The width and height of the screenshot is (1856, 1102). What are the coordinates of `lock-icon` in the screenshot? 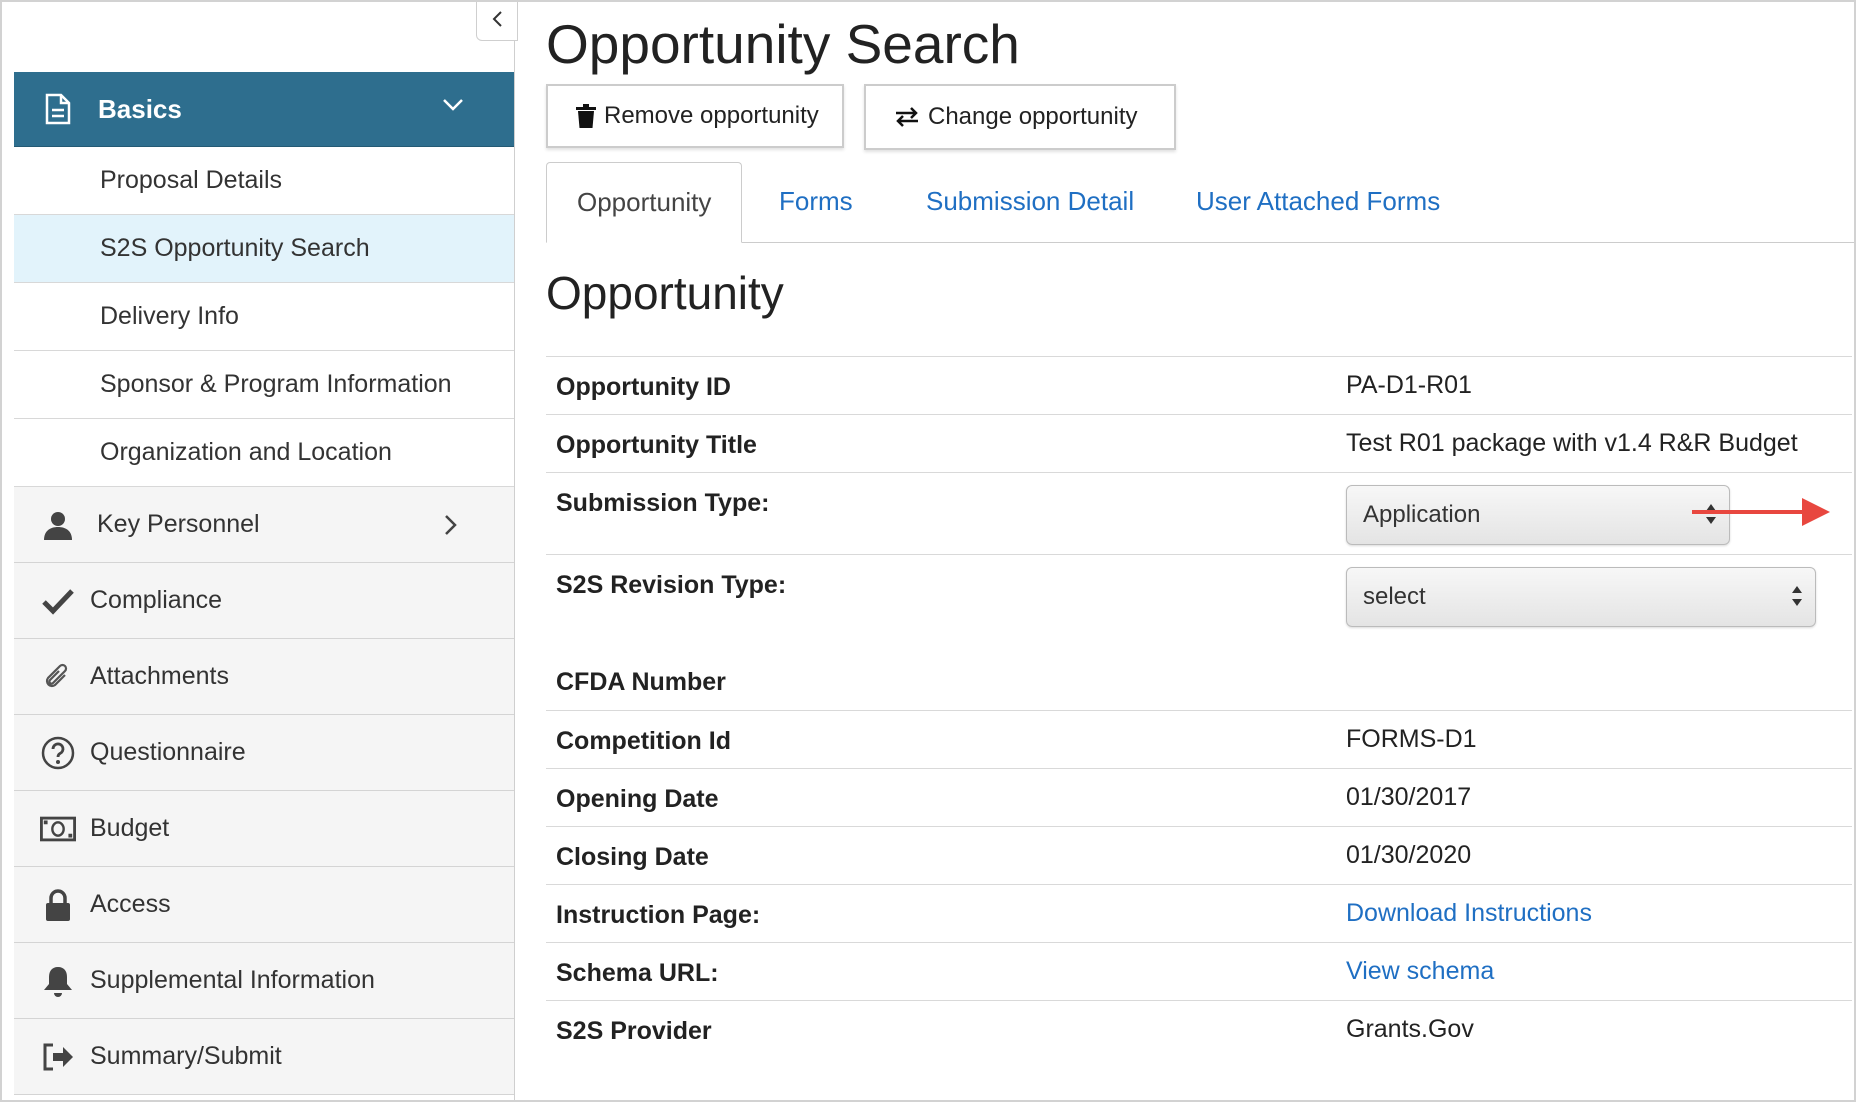 It's located at (58, 905).